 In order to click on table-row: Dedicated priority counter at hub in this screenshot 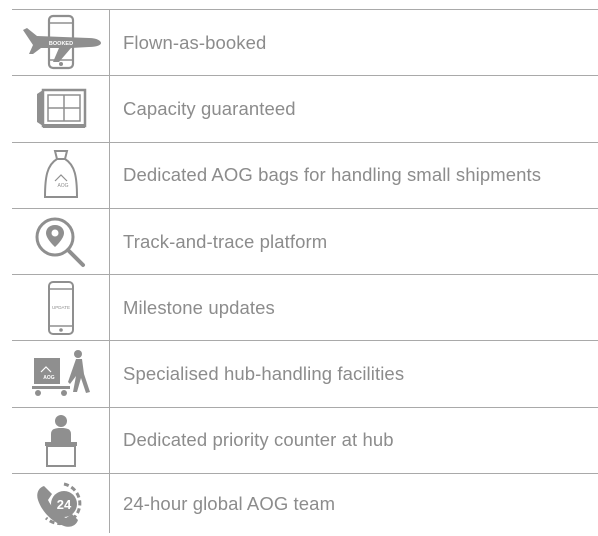, I will do `click(305, 440)`.